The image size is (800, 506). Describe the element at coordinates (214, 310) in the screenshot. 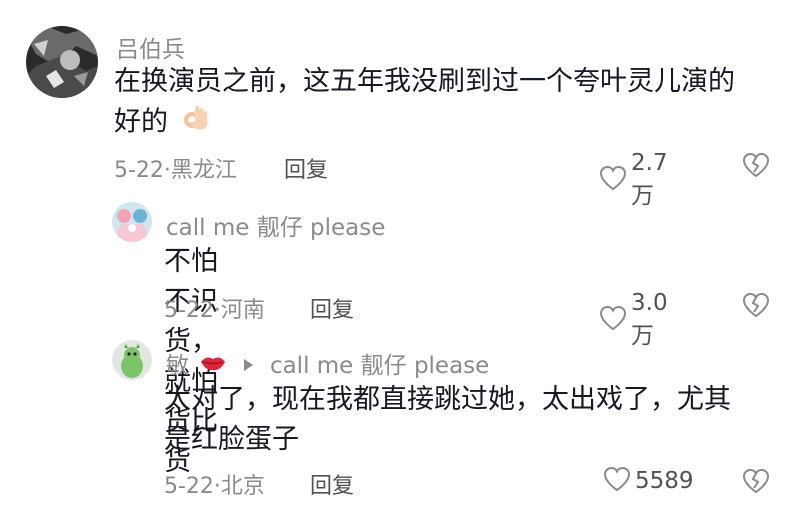

I see `date-location: 5-22·河南` at that location.